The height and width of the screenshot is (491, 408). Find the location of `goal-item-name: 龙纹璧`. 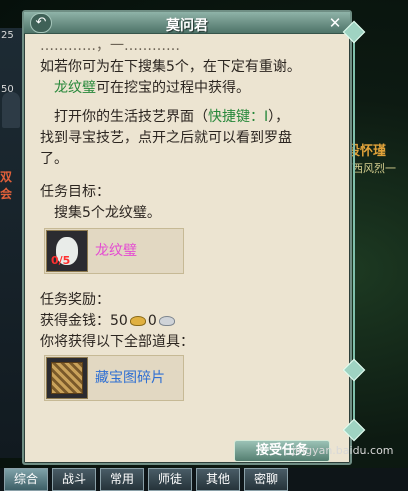

goal-item-name: 龙纹璧 is located at coordinates (116, 251).